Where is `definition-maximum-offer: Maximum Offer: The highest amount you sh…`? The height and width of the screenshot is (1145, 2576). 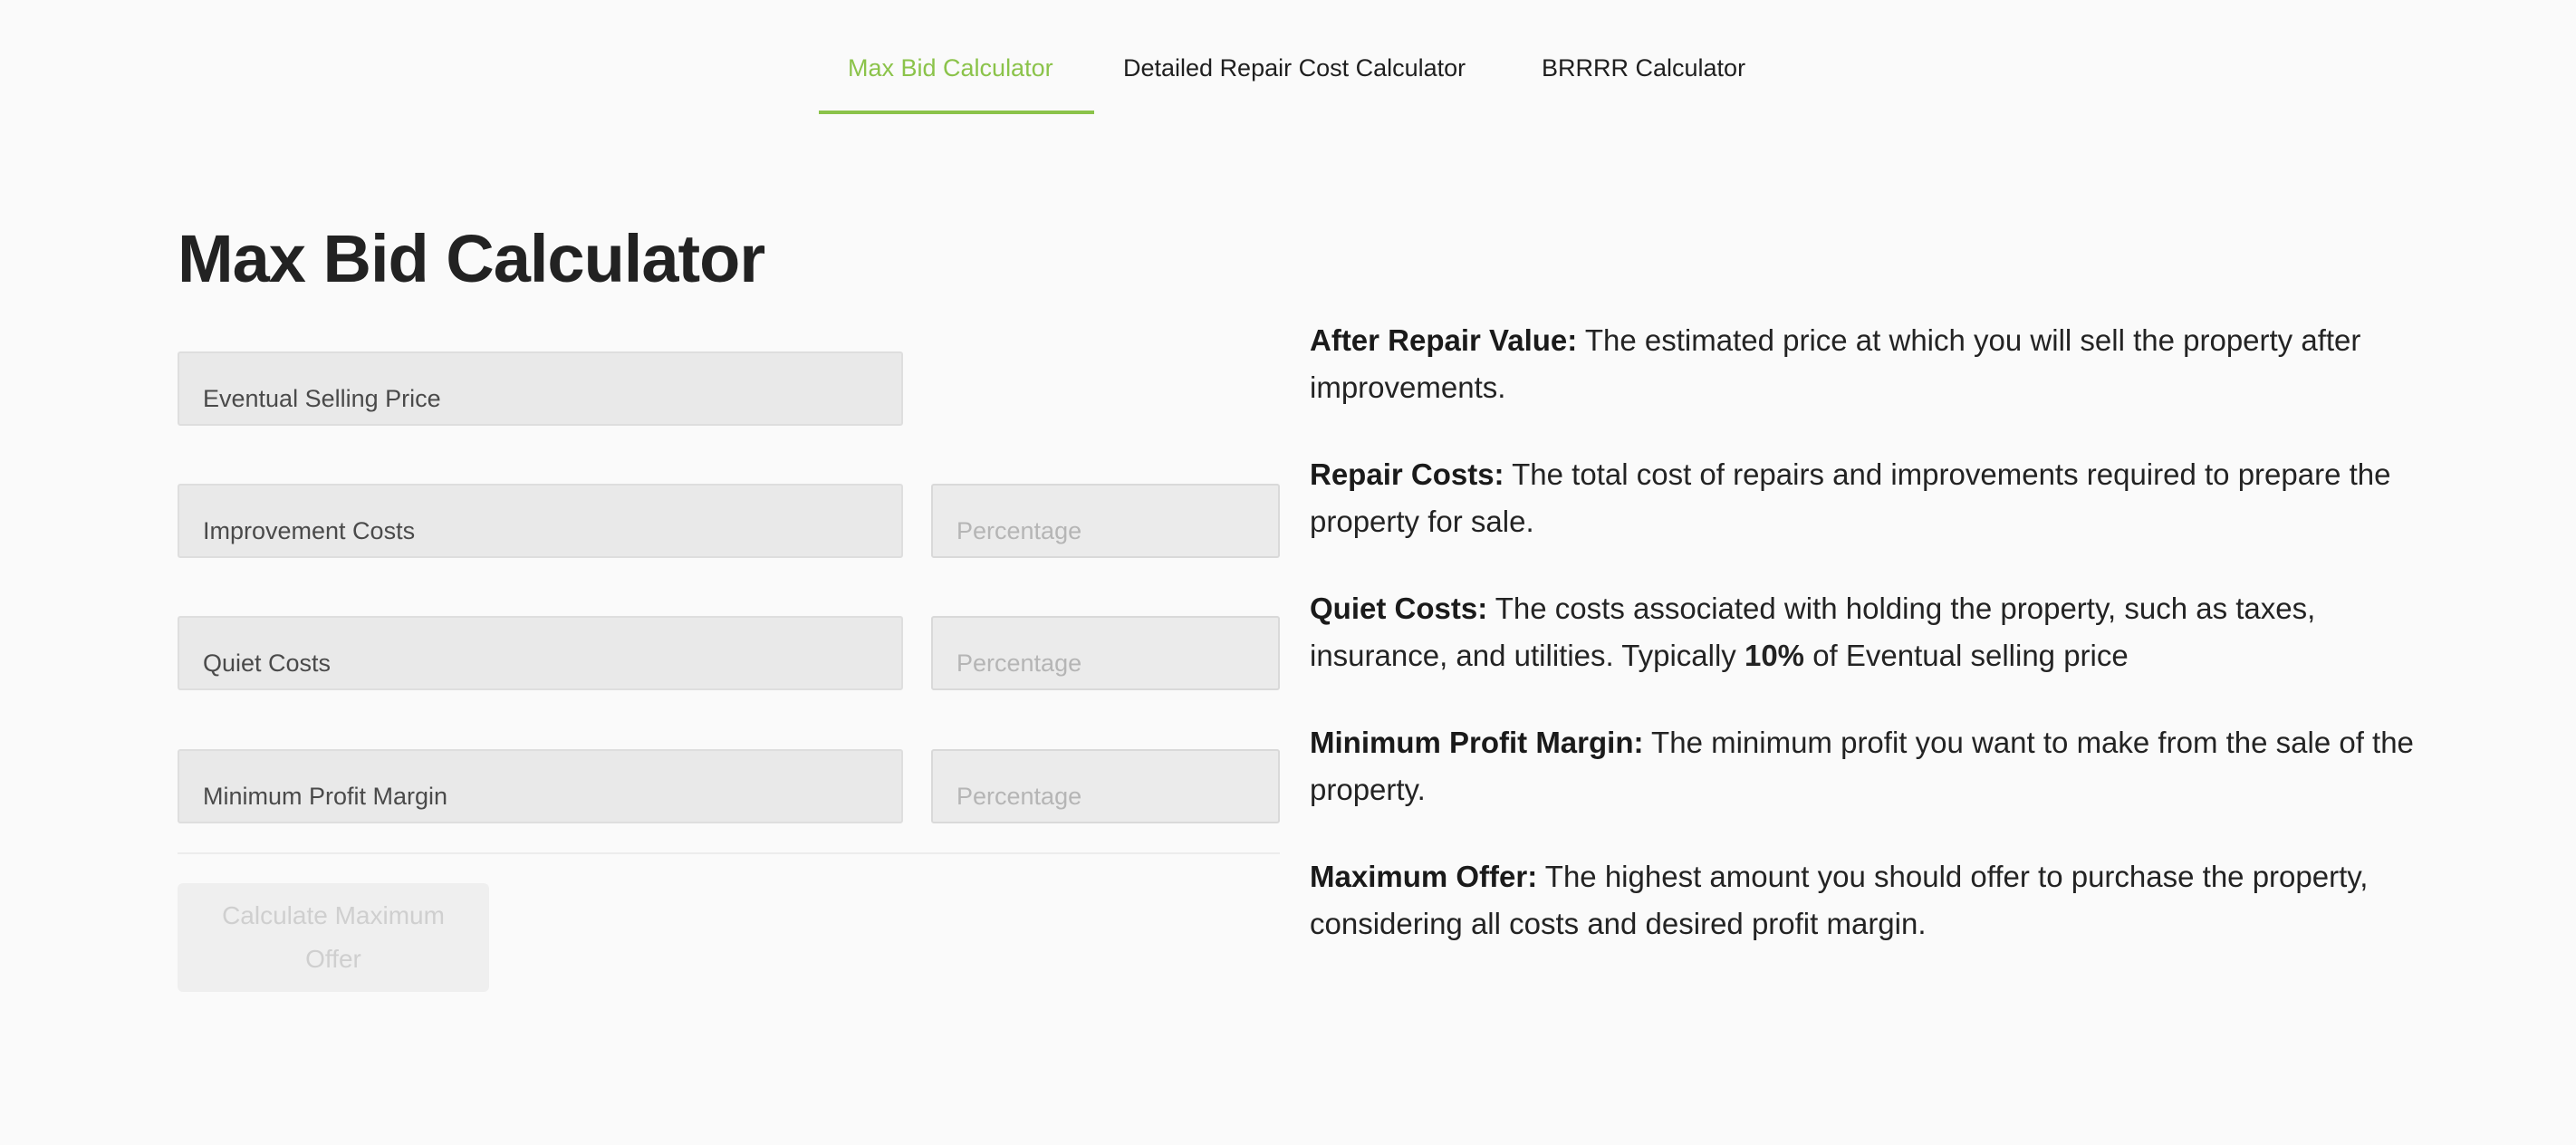
definition-maximum-offer: Maximum Offer: The highest amount you sh… is located at coordinates (1867, 900).